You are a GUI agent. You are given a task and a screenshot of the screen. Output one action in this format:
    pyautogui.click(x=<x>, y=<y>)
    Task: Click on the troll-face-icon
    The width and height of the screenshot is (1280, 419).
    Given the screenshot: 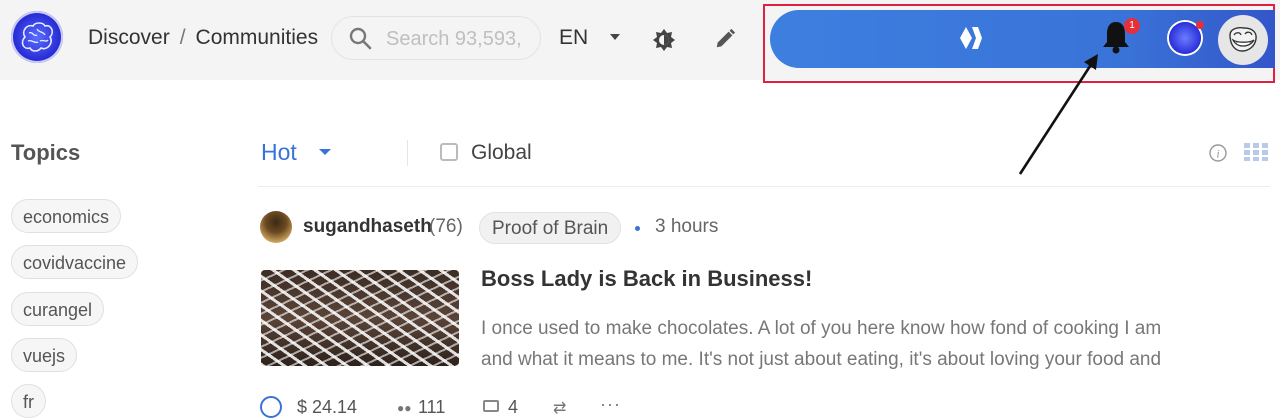 What is the action you would take?
    pyautogui.click(x=1243, y=39)
    